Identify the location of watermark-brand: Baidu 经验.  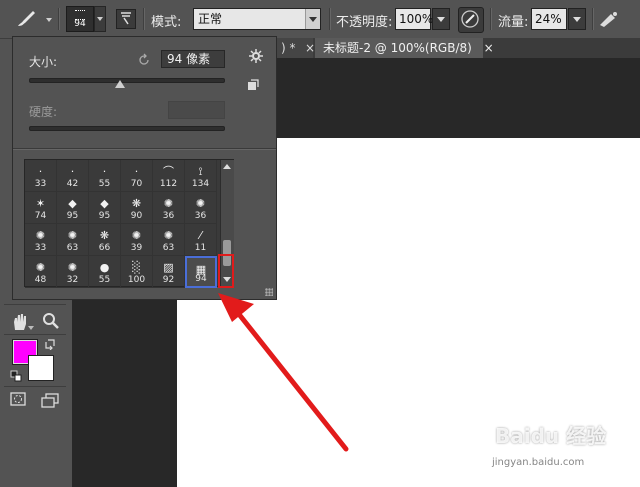
(551, 436).